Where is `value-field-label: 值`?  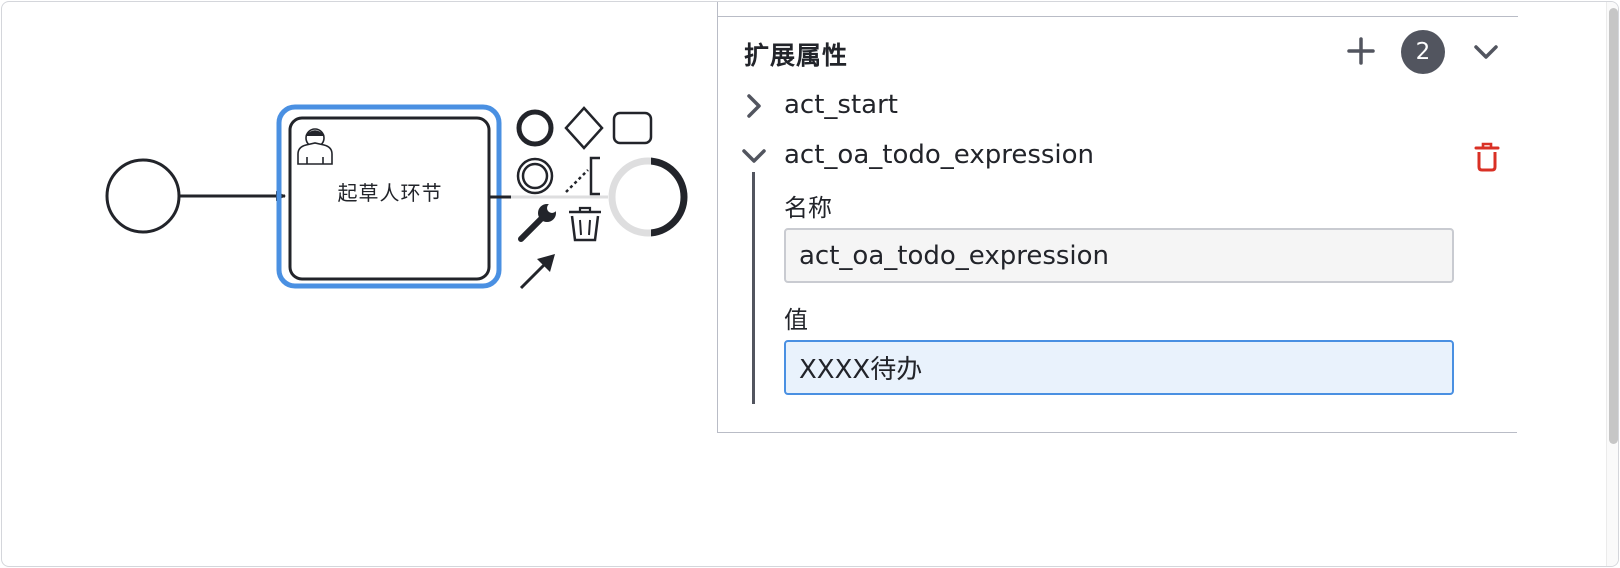
value-field-label: 值 is located at coordinates (796, 320).